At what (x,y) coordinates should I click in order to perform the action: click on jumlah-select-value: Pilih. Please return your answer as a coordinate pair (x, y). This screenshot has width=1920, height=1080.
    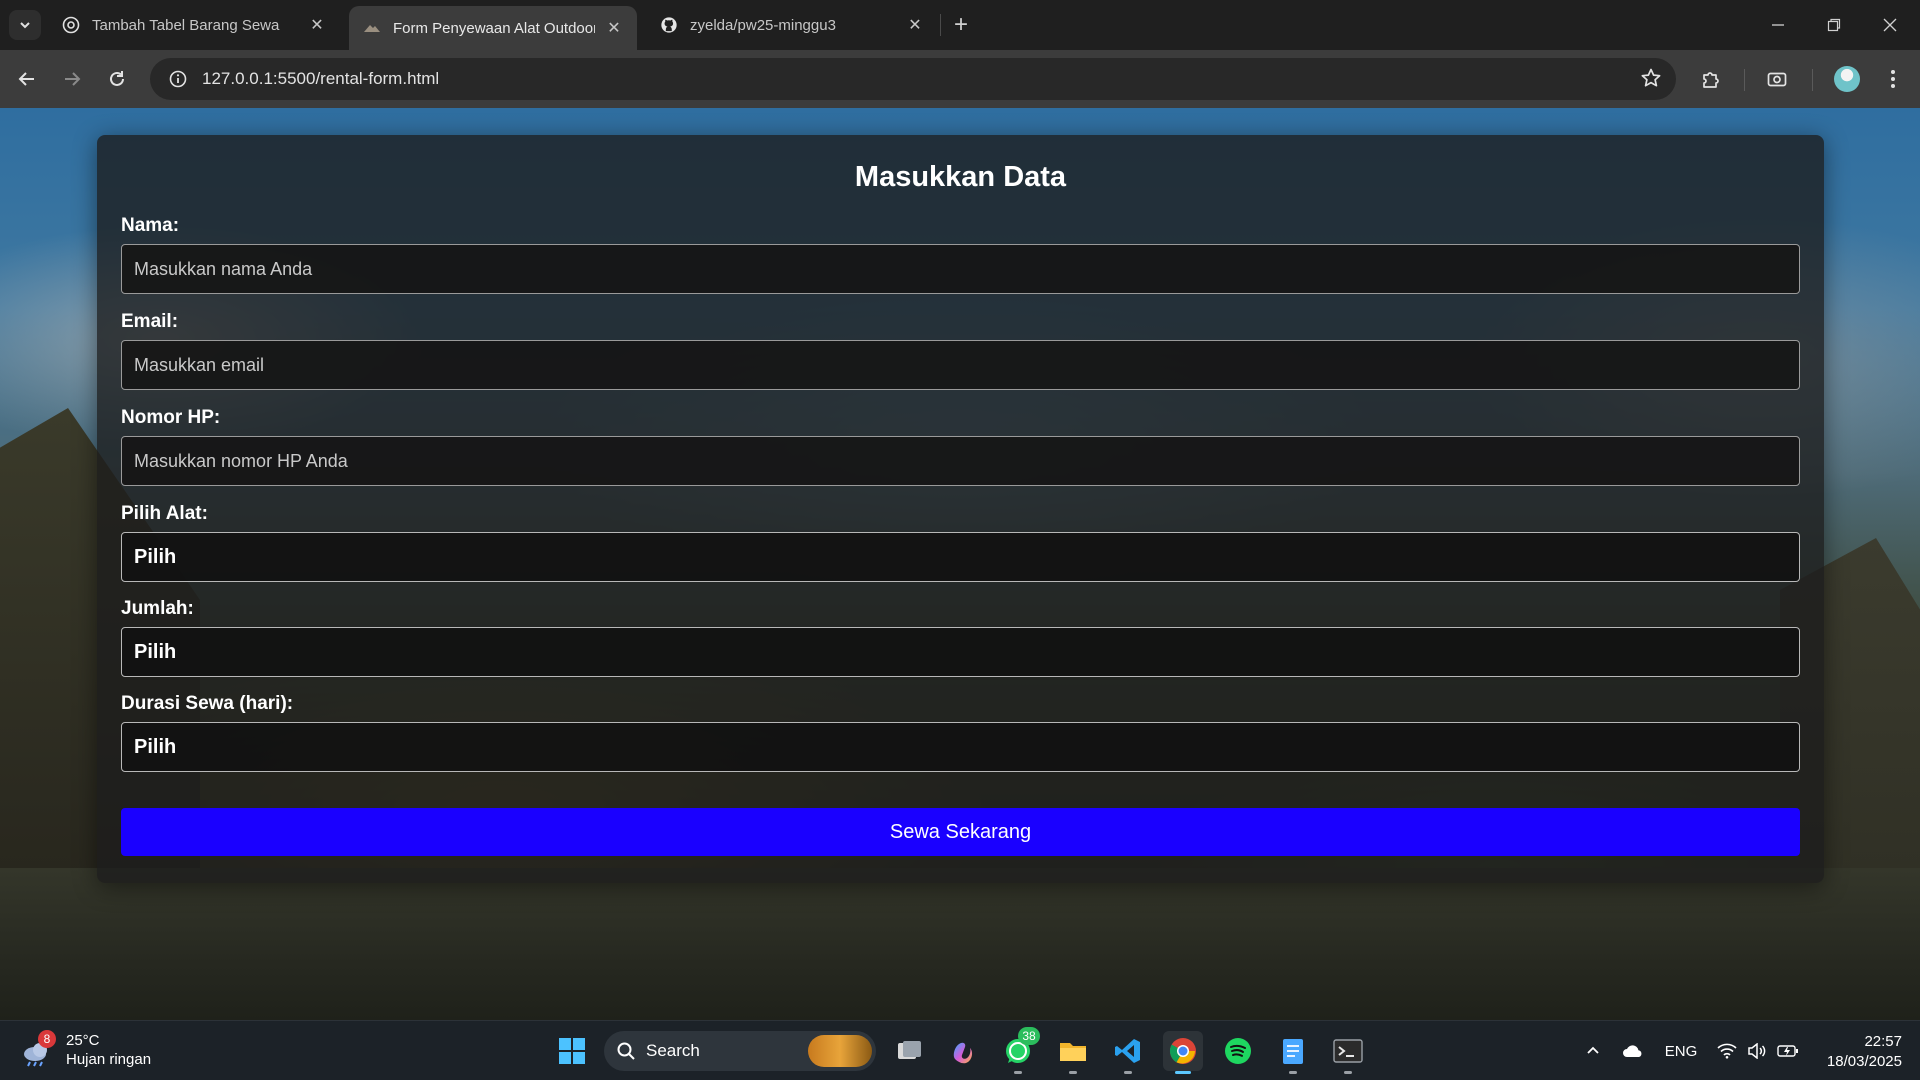
    Looking at the image, I should click on (155, 651).